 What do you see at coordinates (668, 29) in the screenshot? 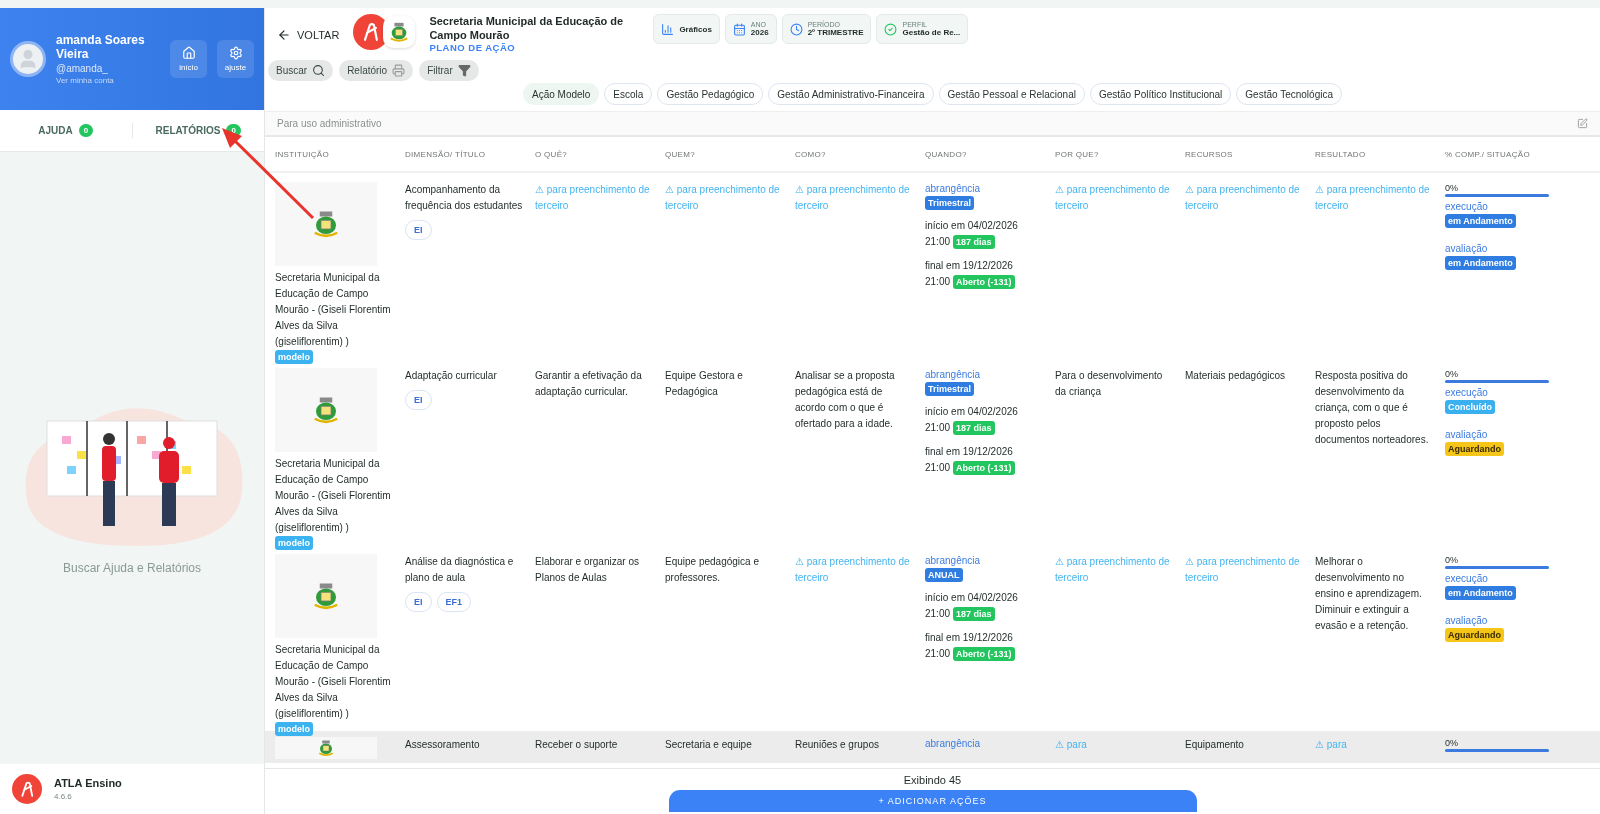
I see `bar-chart-icon` at bounding box center [668, 29].